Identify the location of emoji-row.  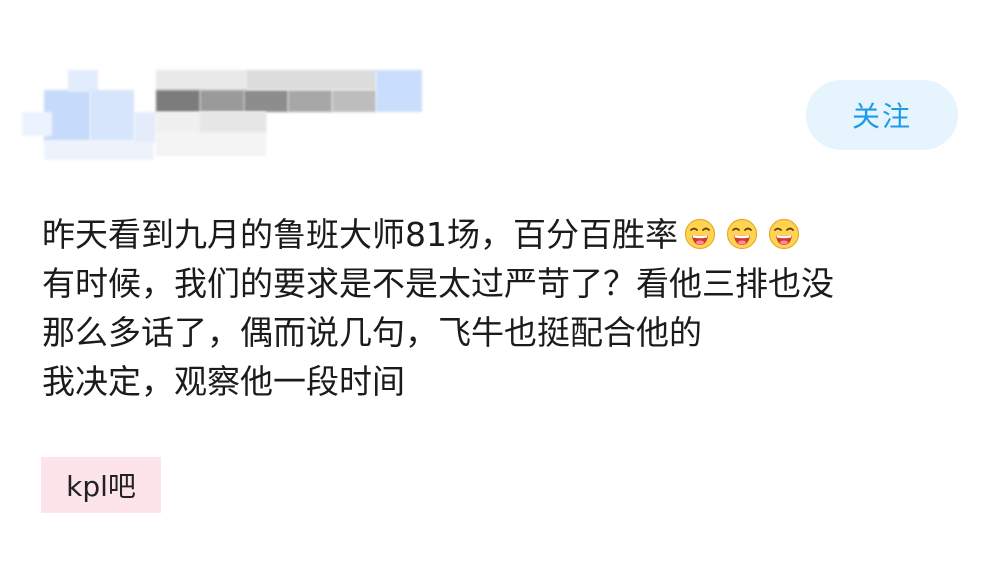
(742, 234).